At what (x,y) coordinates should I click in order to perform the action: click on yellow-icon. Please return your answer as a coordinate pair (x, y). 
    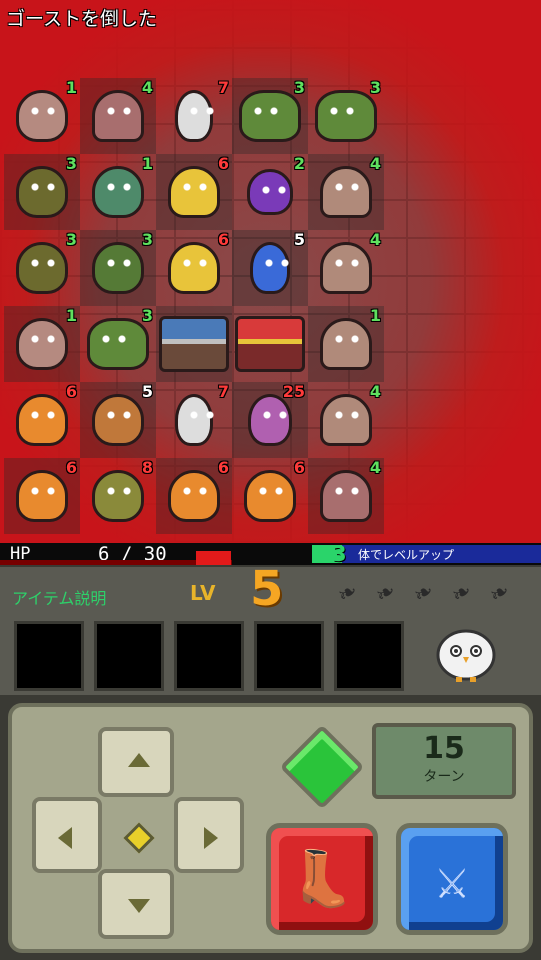
    Looking at the image, I should click on (194, 268).